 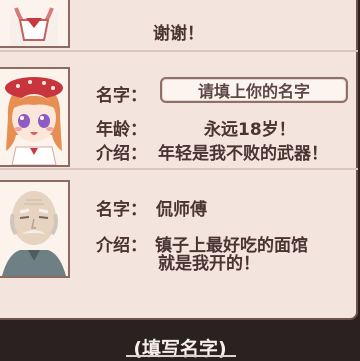 What do you see at coordinates (181, 356) in the screenshot?
I see `footer-underline` at bounding box center [181, 356].